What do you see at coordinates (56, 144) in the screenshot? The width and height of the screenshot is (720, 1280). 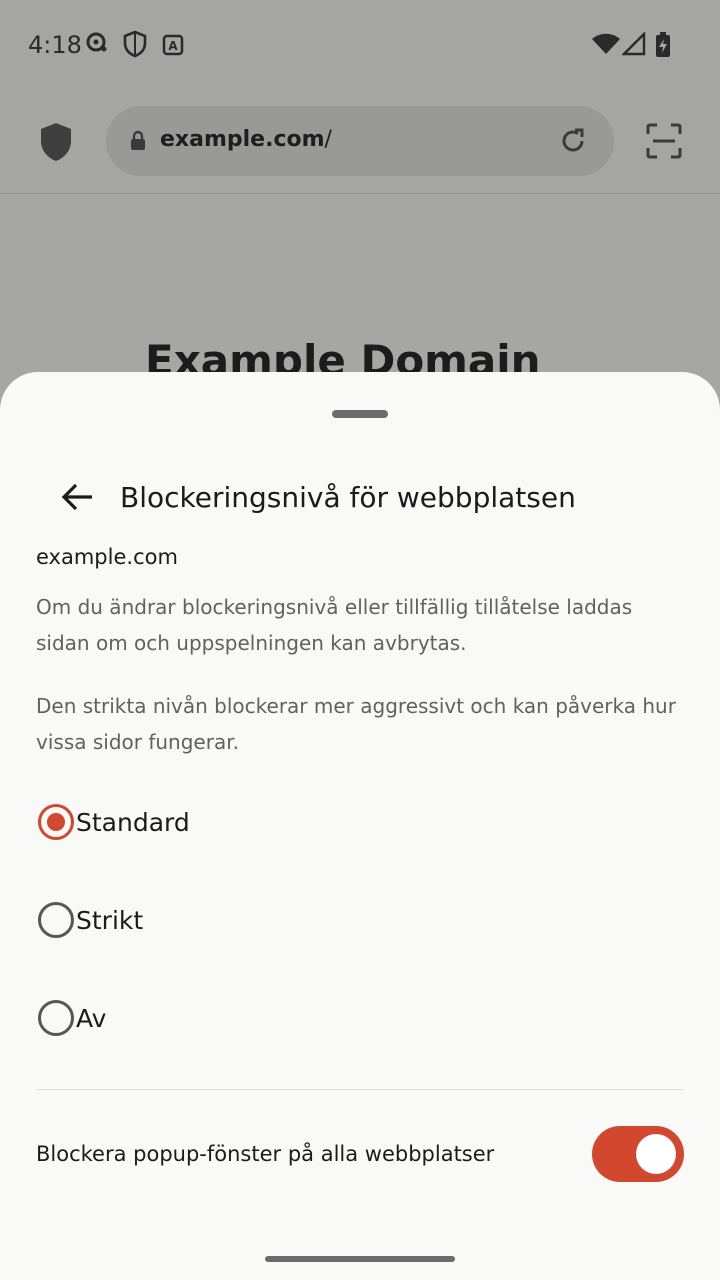 I see `shield-icon` at bounding box center [56, 144].